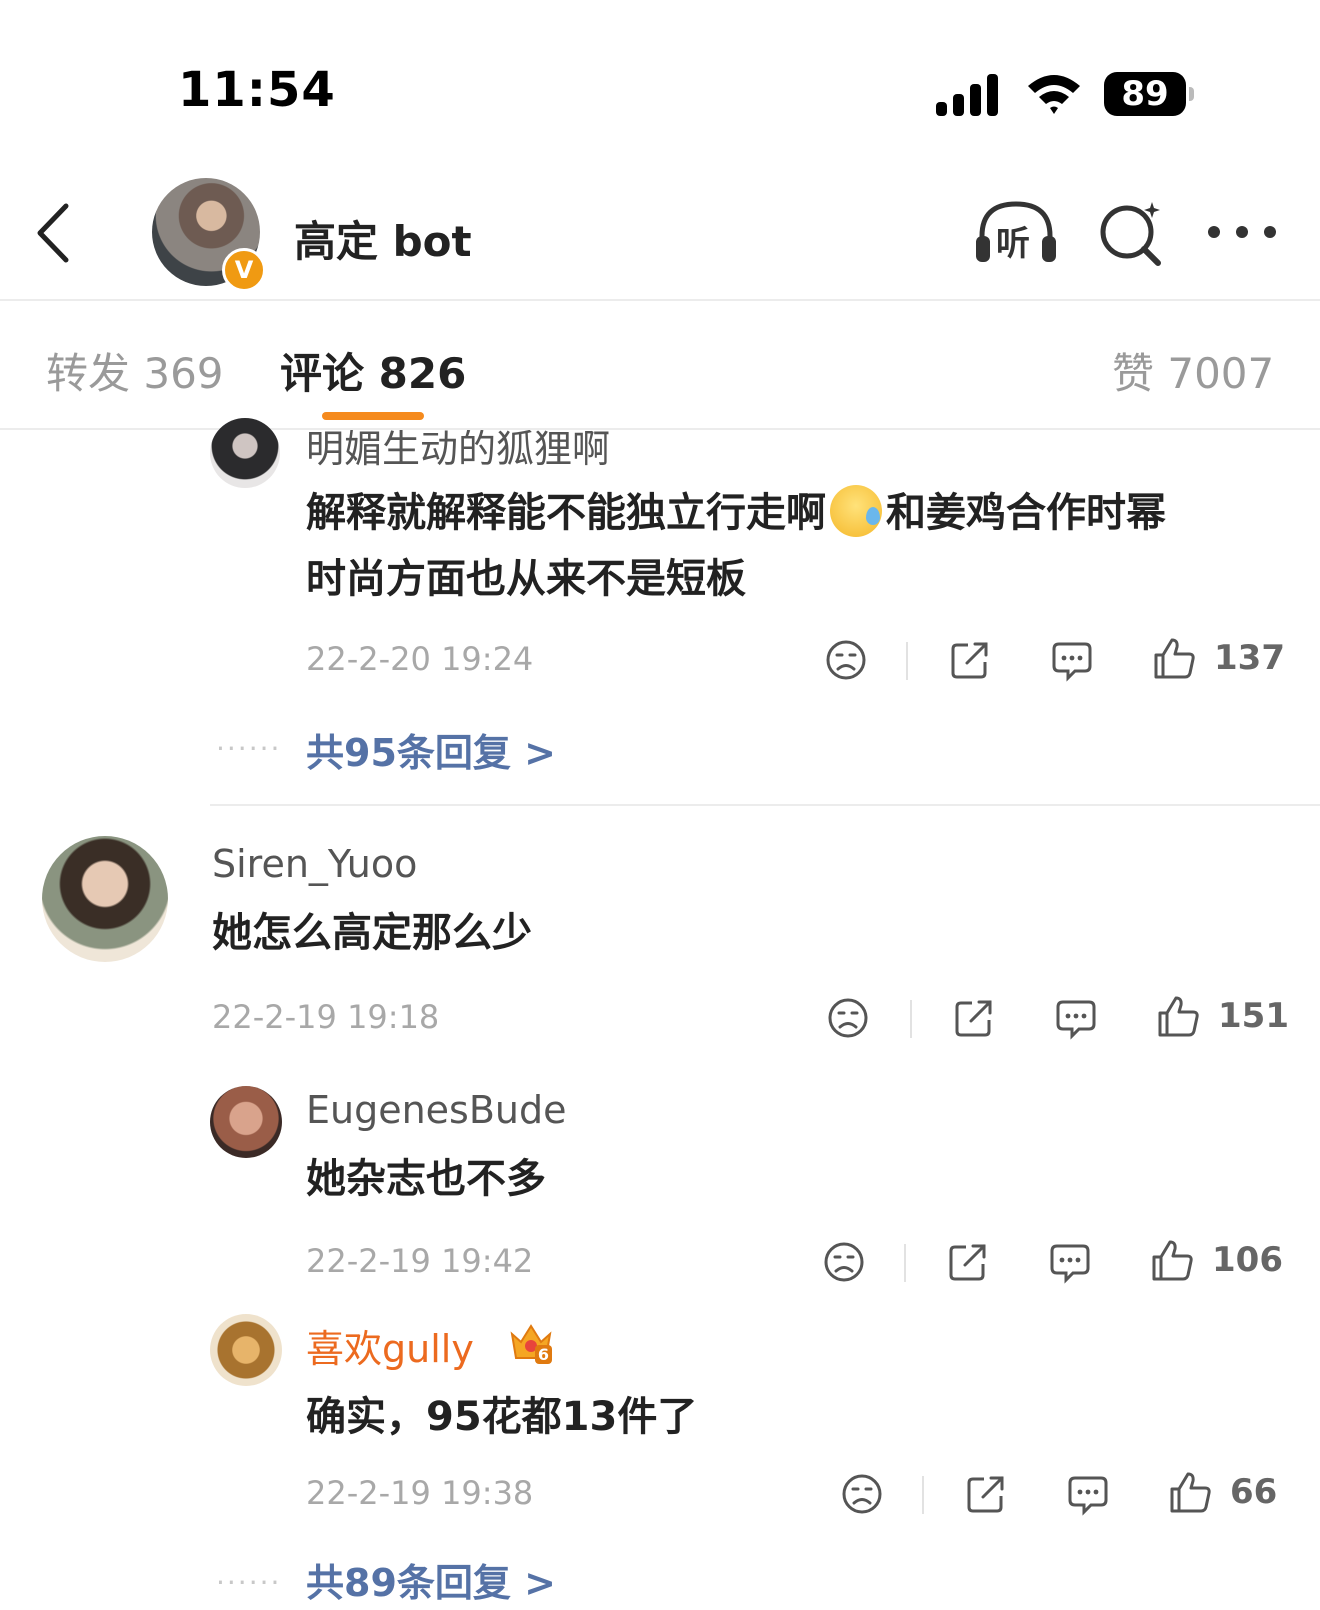 The height and width of the screenshot is (1610, 1320). I want to click on view-replies-link: 共95条回复 >, so click(431, 749).